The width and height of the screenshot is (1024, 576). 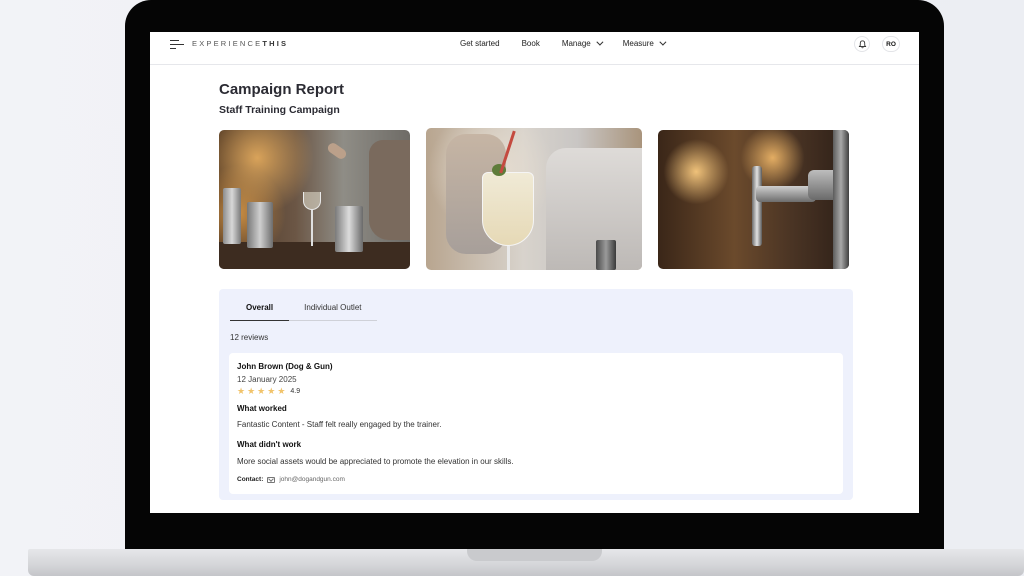 I want to click on page-title: Campaign Report, so click(x=282, y=89).